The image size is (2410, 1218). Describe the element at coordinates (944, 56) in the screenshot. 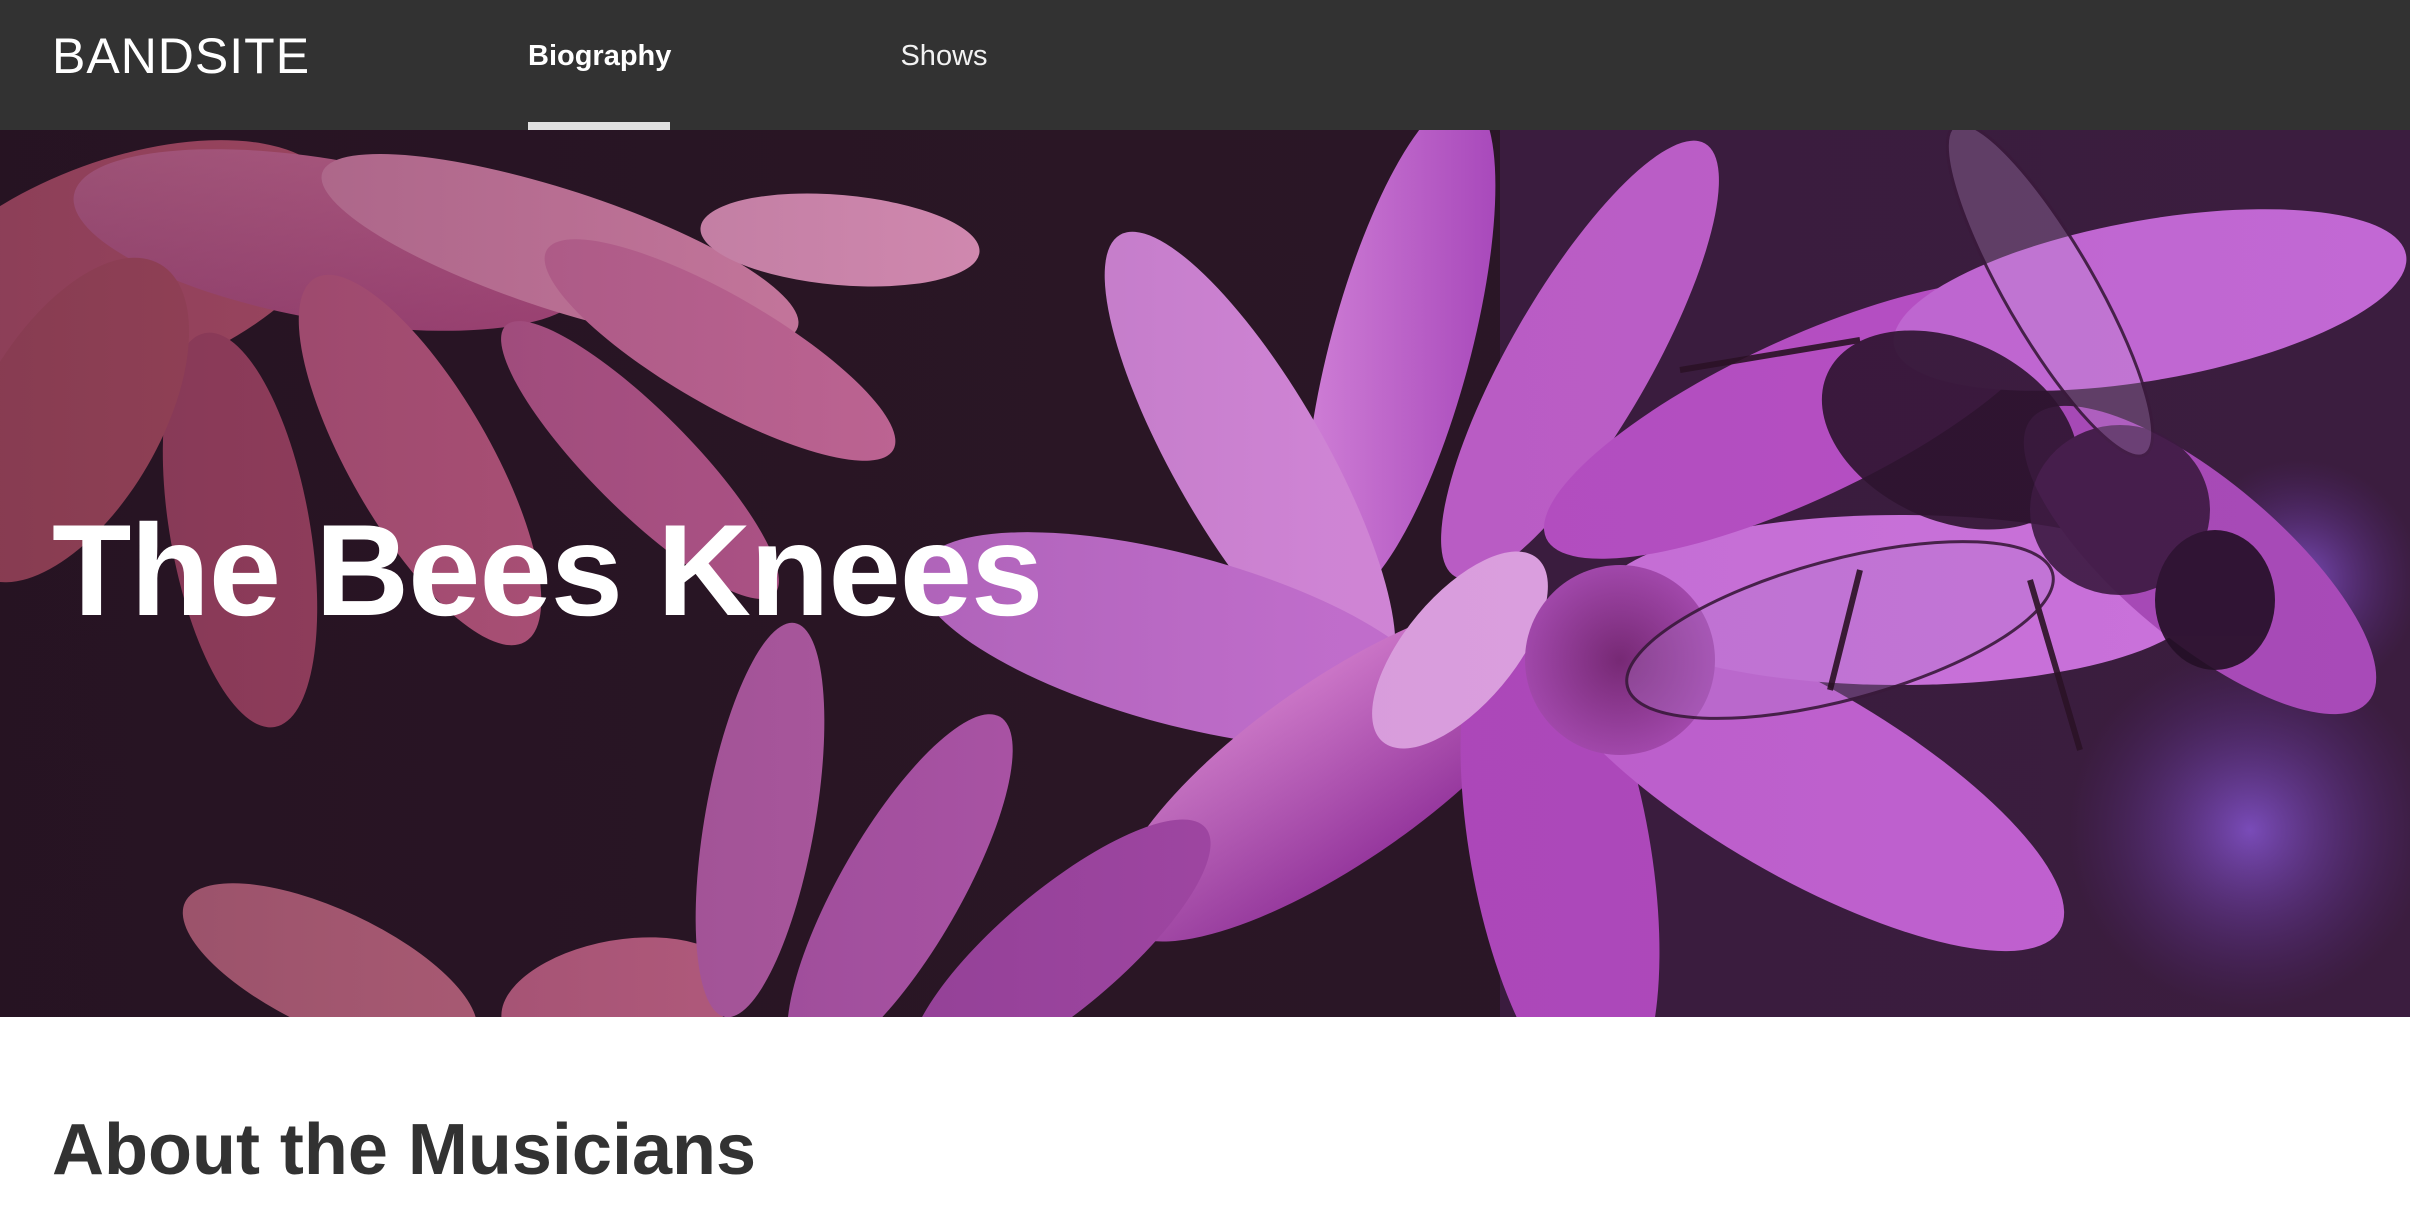

I see `nav-link-shows-label: Shows` at that location.